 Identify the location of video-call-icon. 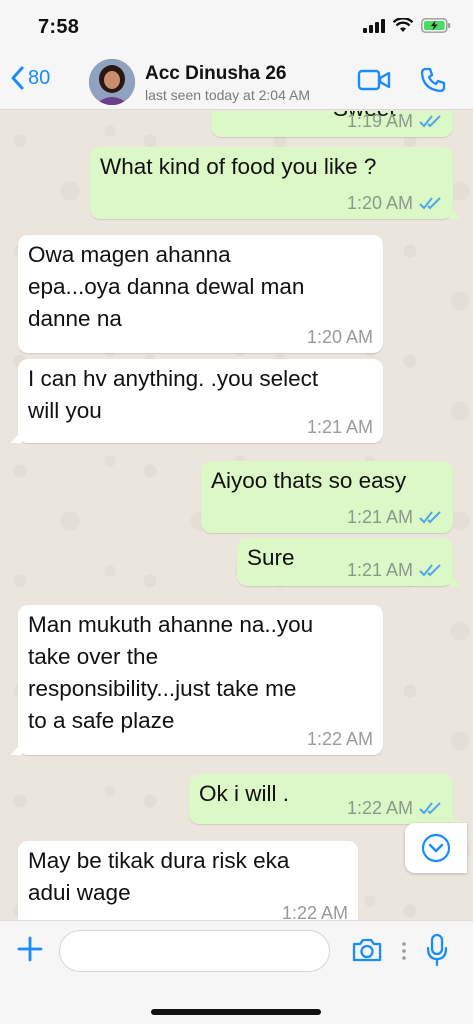
(374, 80).